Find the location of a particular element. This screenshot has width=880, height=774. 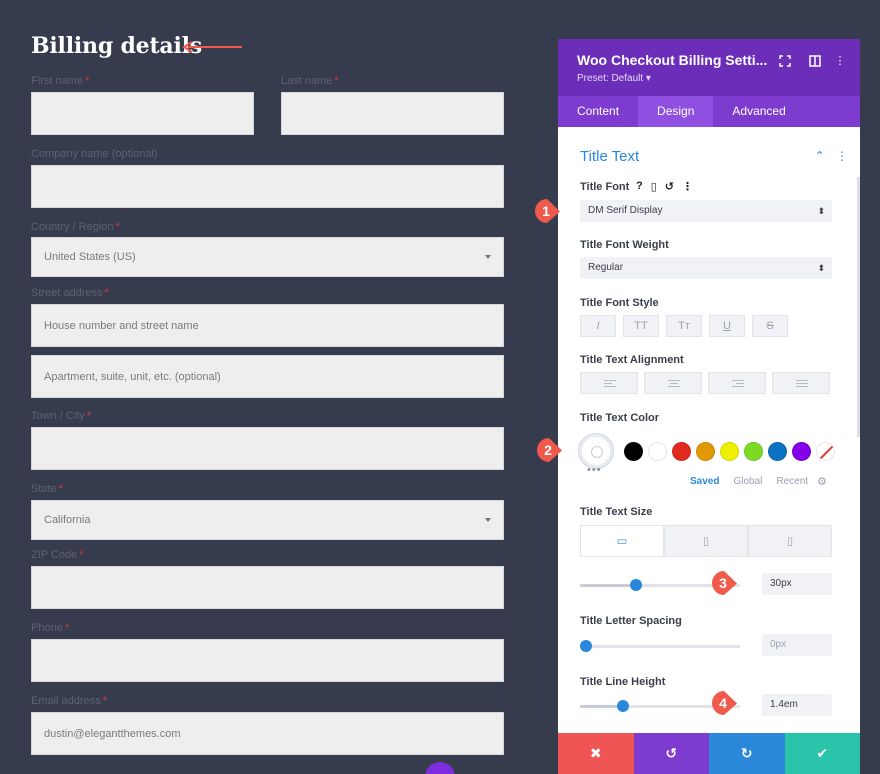

street-placeholder-1: House number and street name is located at coordinates (121, 325).